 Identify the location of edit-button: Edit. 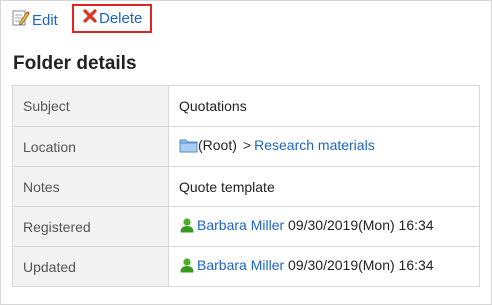
(35, 20).